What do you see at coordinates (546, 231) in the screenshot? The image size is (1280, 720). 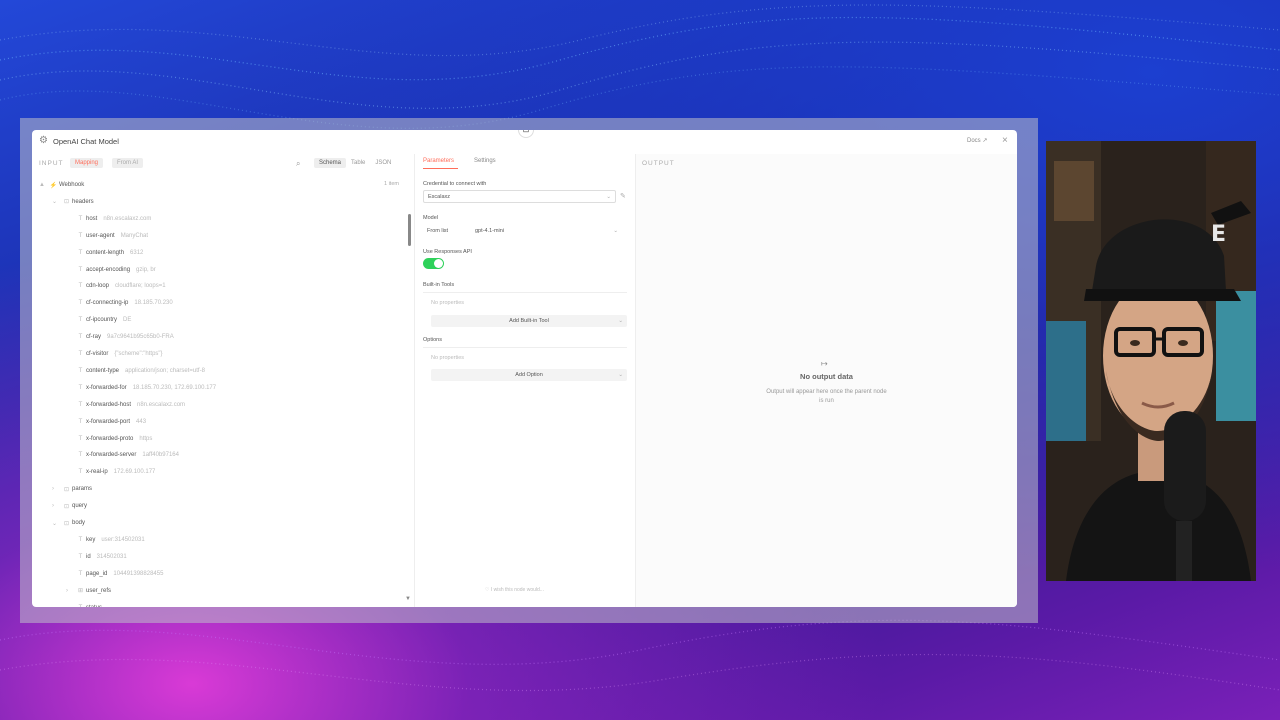 I see `model-select: gpt-4.1-mini ⌄` at bounding box center [546, 231].